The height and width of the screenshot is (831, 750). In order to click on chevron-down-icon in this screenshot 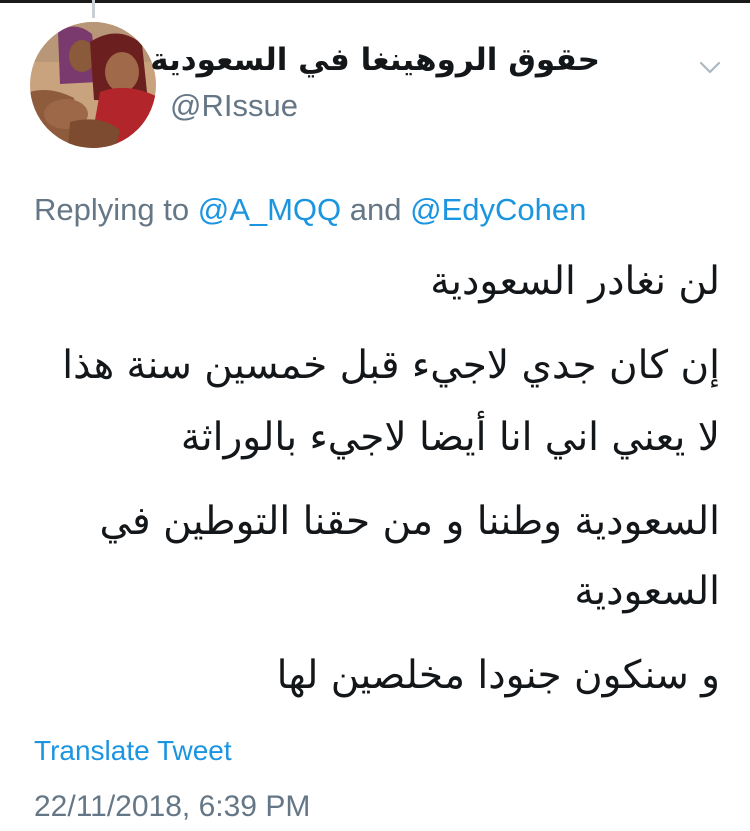, I will do `click(710, 67)`.